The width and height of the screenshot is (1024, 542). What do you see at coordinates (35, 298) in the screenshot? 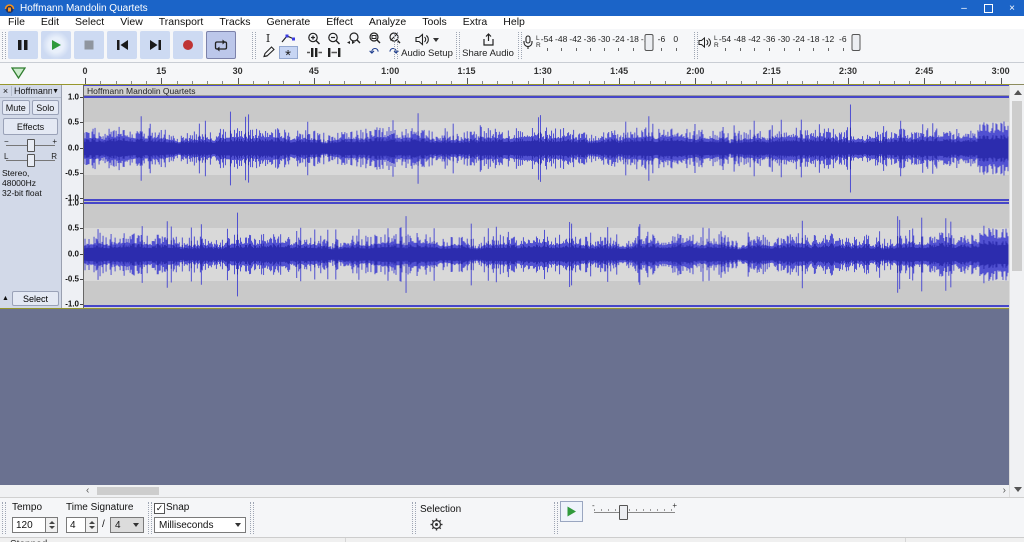
I see `select-track-button: Select` at bounding box center [35, 298].